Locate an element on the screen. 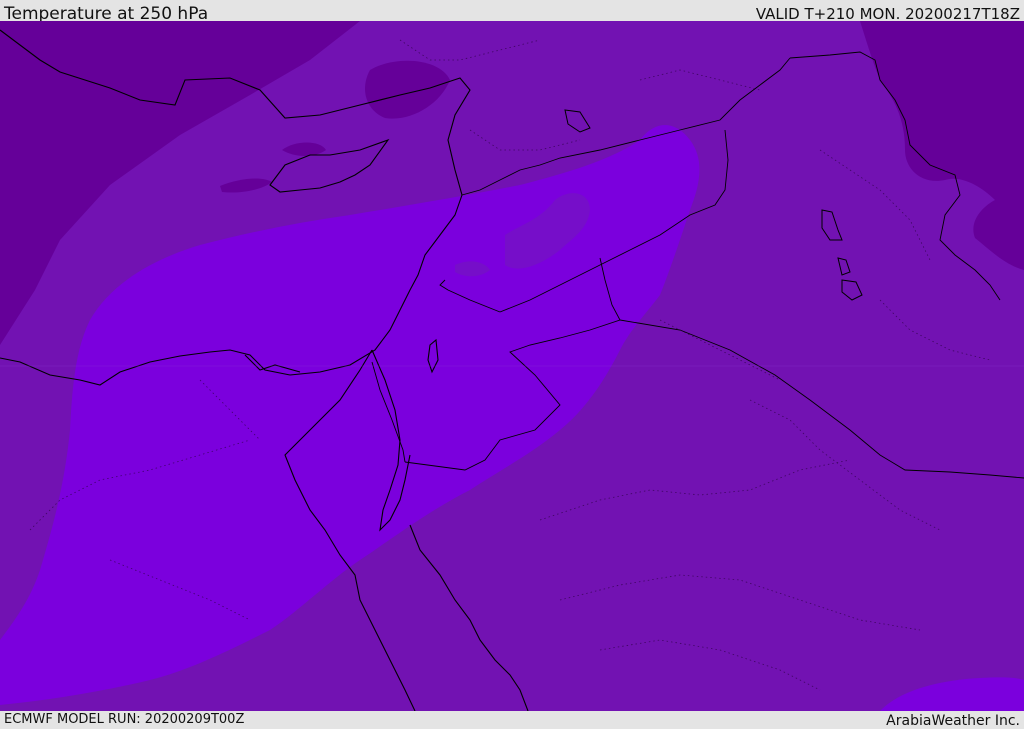 The image size is (1024, 729). credit-label: ArabiaWeather Inc. is located at coordinates (953, 721).